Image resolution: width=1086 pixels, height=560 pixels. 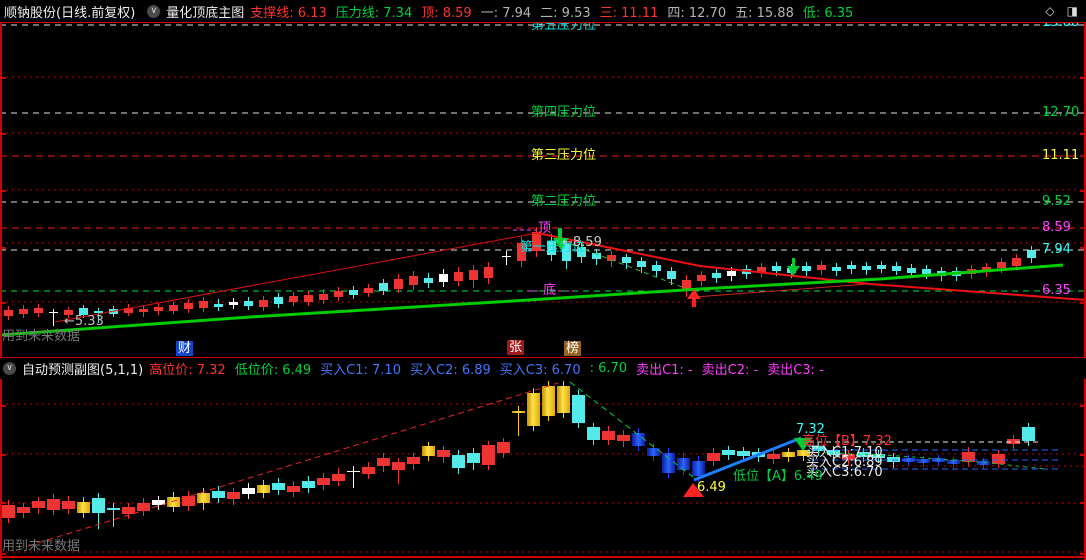 What do you see at coordinates (664, 370) in the screenshot?
I see `indicator-field: 卖出C1: -` at bounding box center [664, 370].